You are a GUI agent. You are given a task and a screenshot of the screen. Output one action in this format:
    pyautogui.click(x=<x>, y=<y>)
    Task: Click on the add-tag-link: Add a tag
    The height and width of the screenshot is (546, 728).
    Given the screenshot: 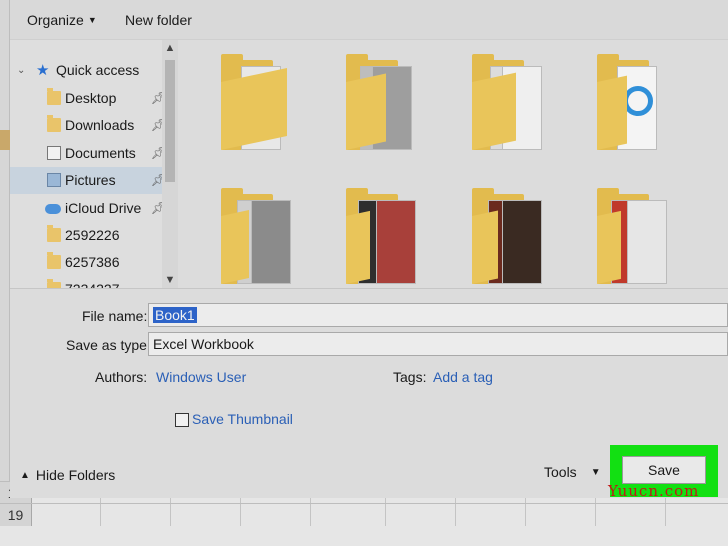 What is the action you would take?
    pyautogui.click(x=463, y=377)
    